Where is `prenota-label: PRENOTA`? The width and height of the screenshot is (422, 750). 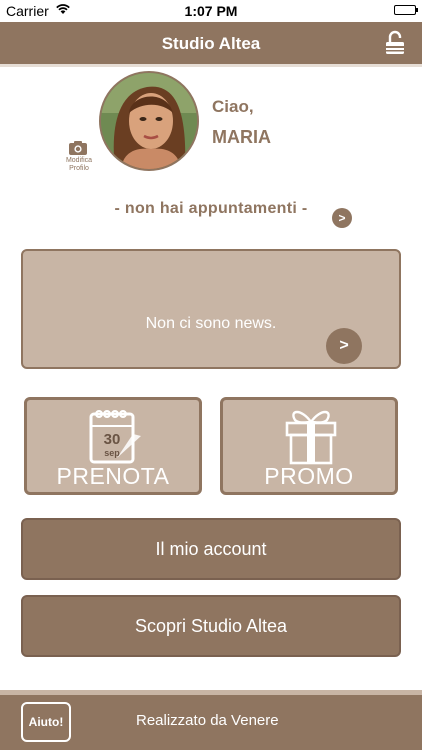 prenota-label: PRENOTA is located at coordinates (113, 476).